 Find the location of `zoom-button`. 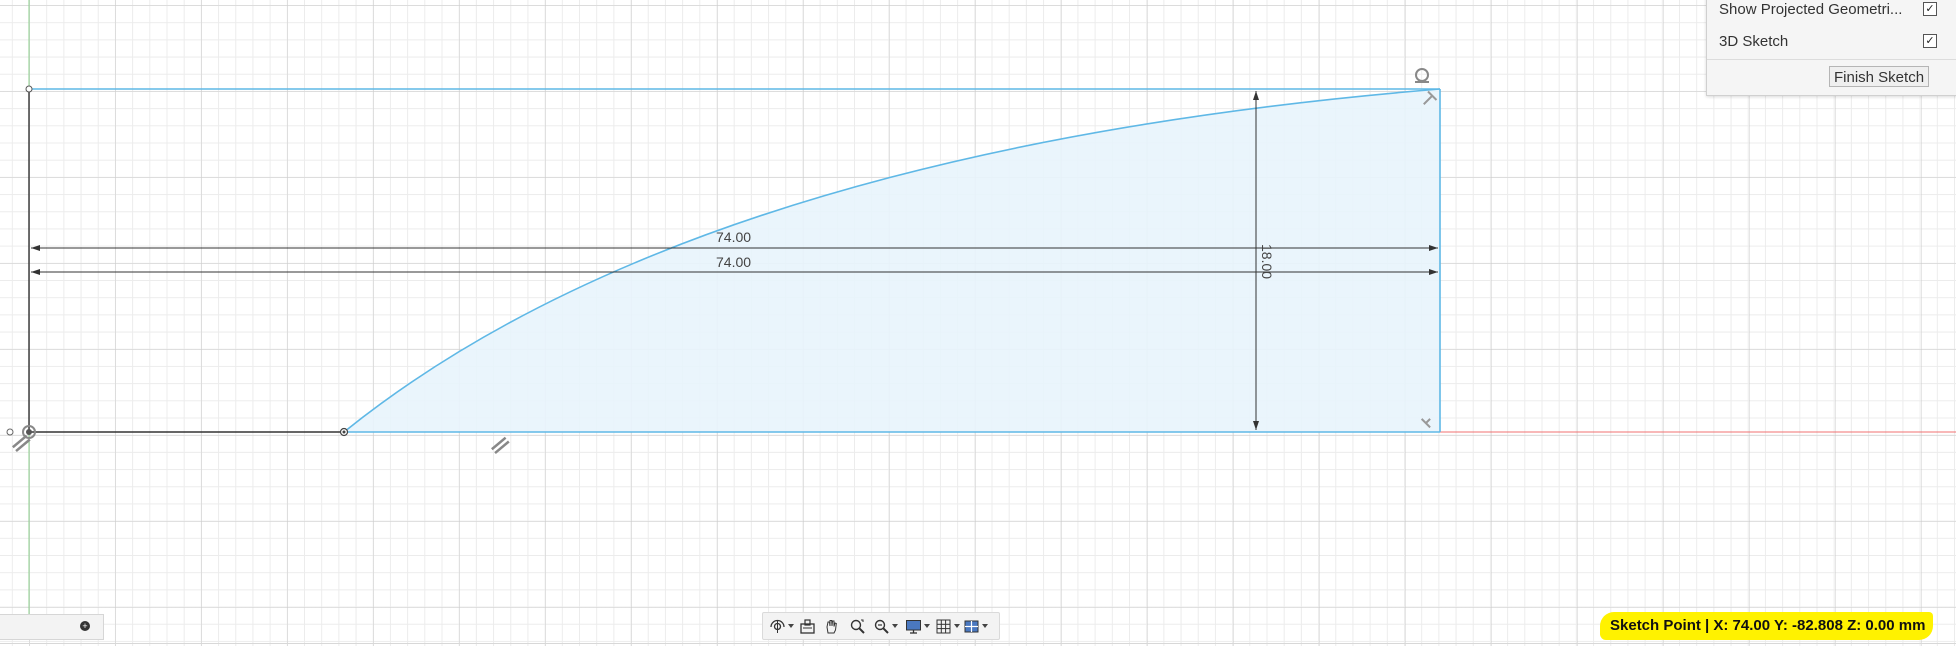

zoom-button is located at coordinates (857, 626).